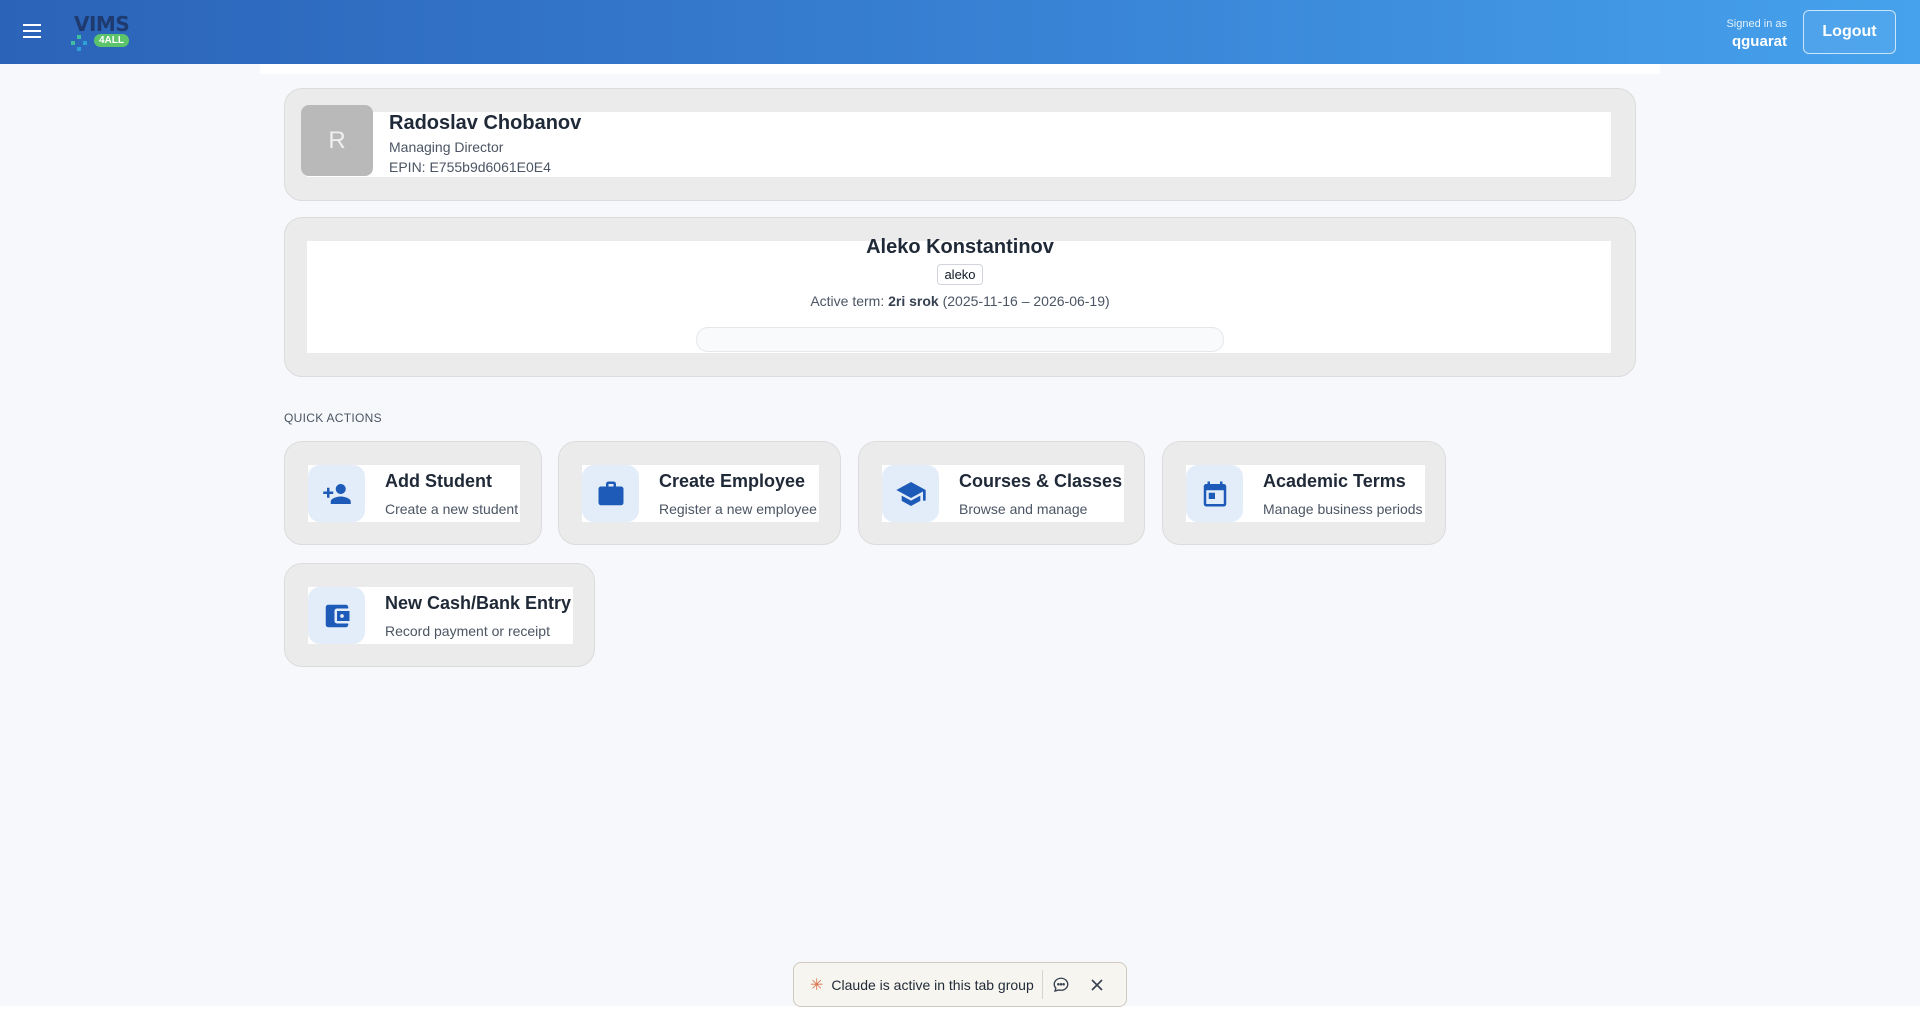 The width and height of the screenshot is (1920, 1023). I want to click on close-icon, so click(1097, 984).